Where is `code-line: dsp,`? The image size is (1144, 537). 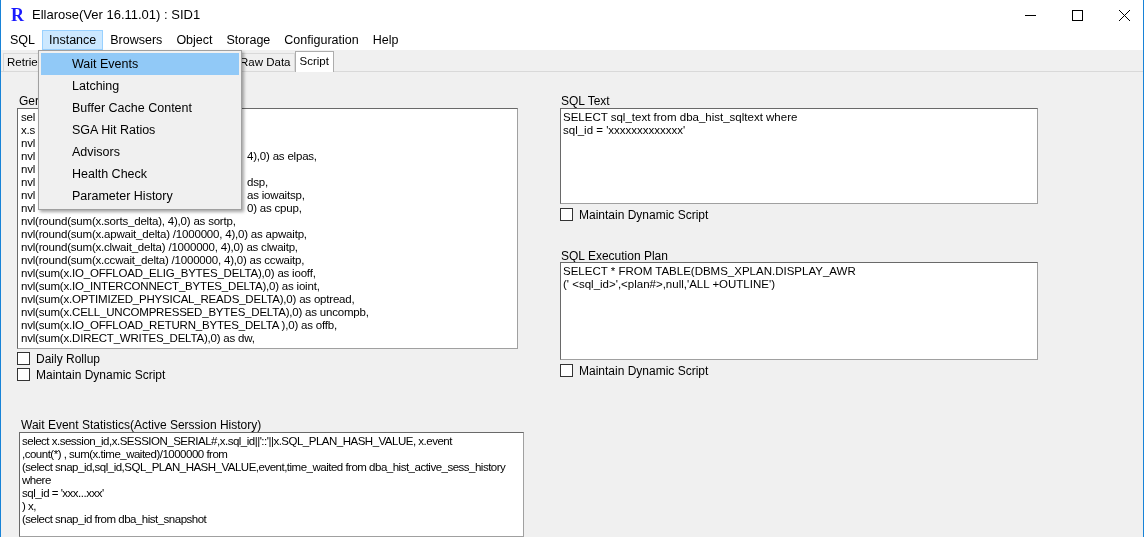
code-line: dsp, is located at coordinates (257, 182).